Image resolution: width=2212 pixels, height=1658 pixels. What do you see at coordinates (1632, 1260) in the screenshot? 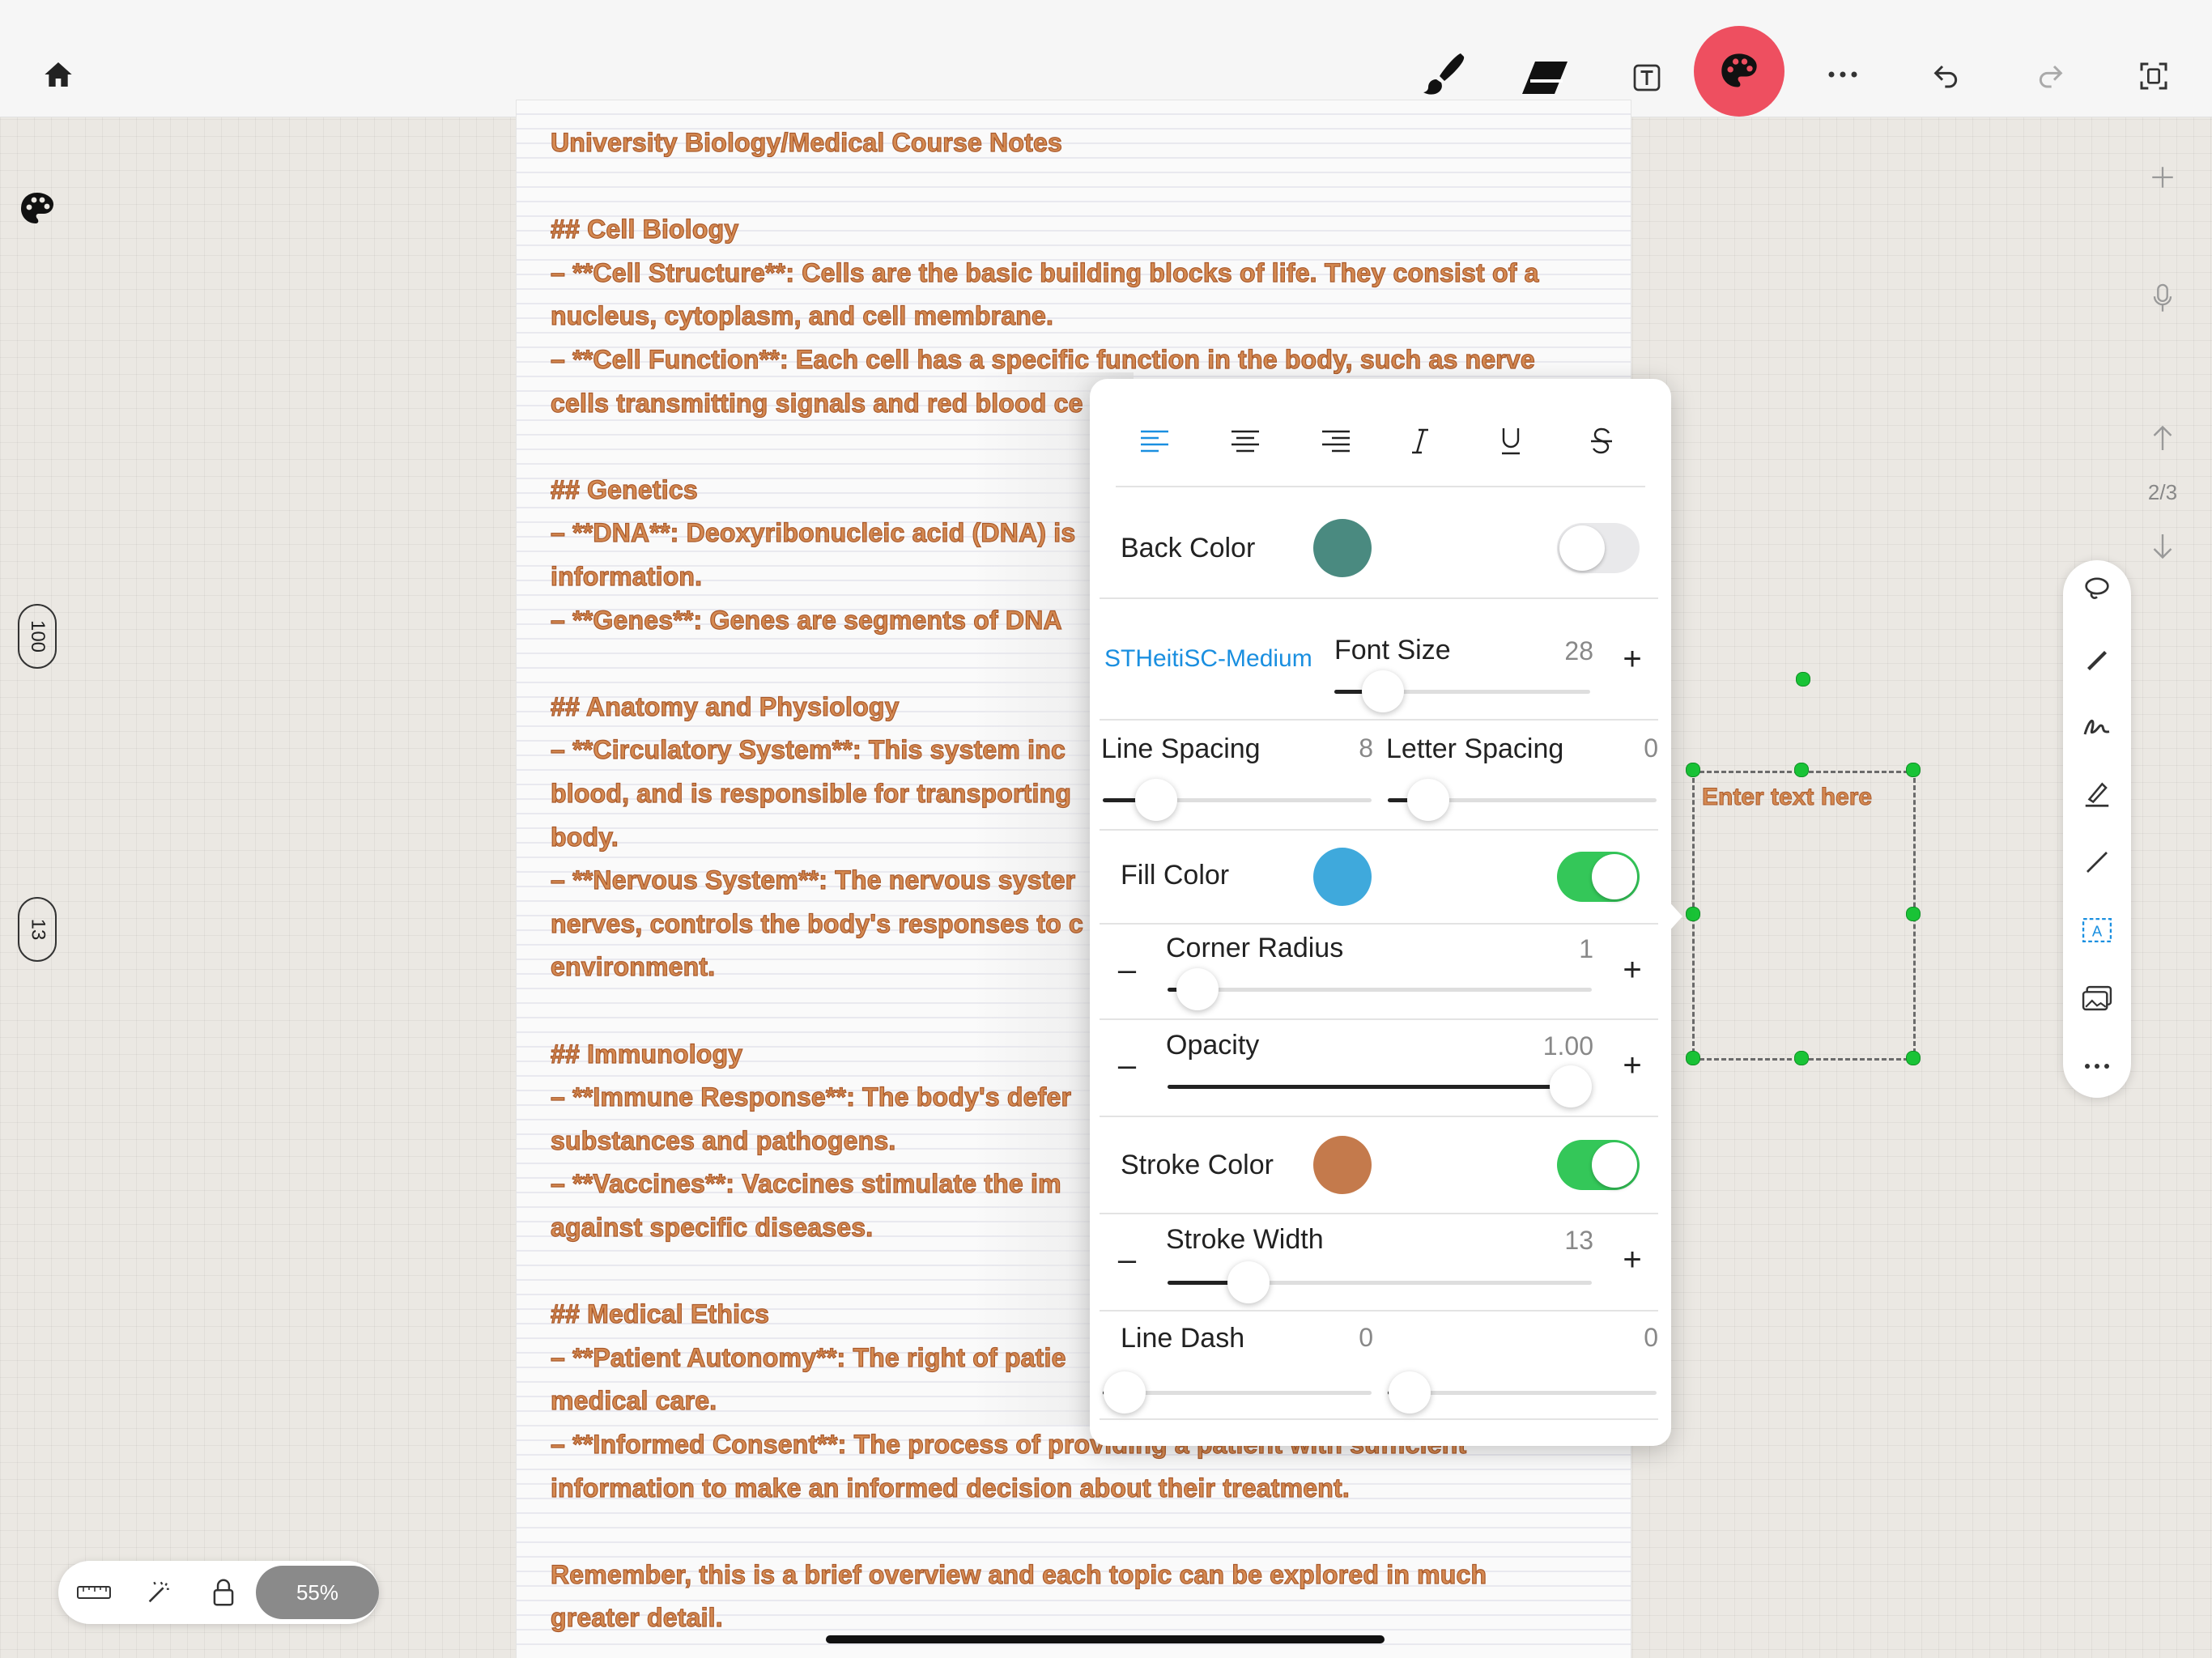
I see `stroke-width-increase-button: +` at bounding box center [1632, 1260].